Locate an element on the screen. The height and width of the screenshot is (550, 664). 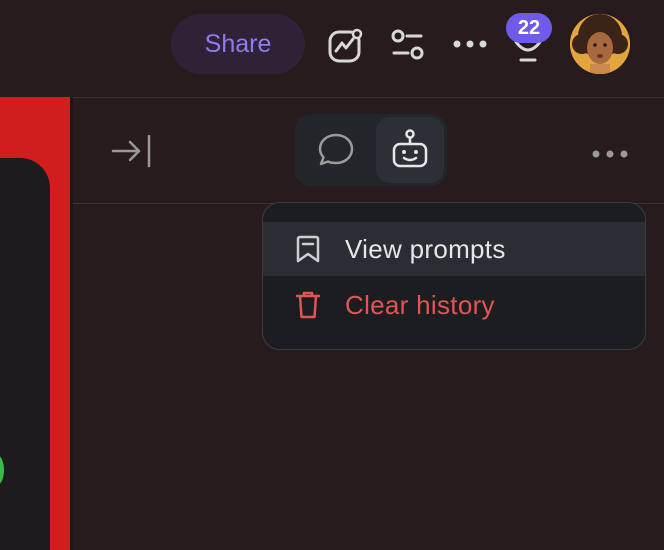
share-button: Share is located at coordinates (238, 44).